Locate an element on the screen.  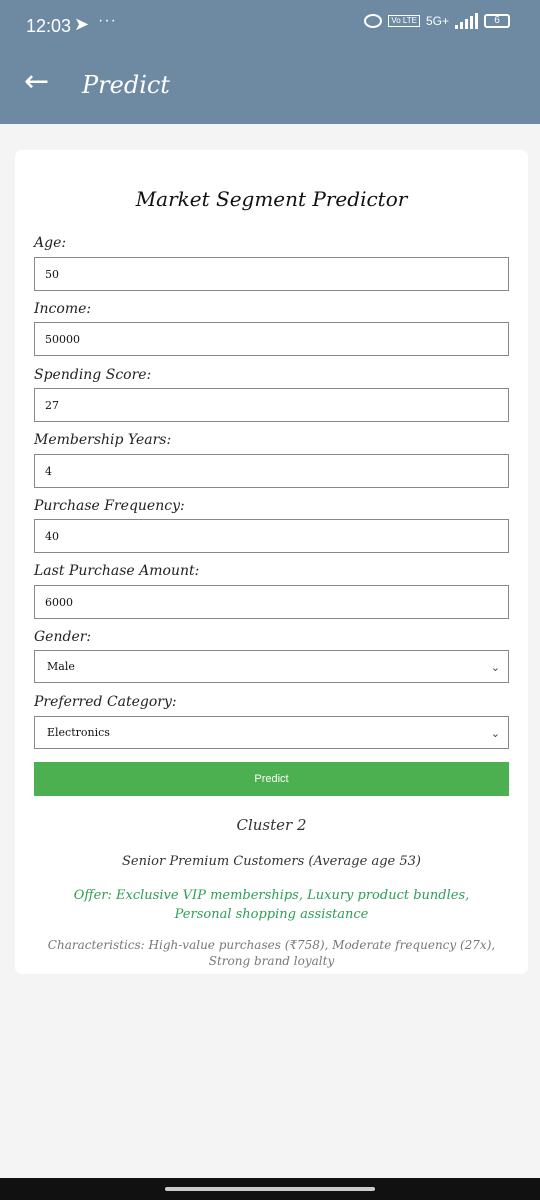
purchase-frequency-input is located at coordinates (271, 536).